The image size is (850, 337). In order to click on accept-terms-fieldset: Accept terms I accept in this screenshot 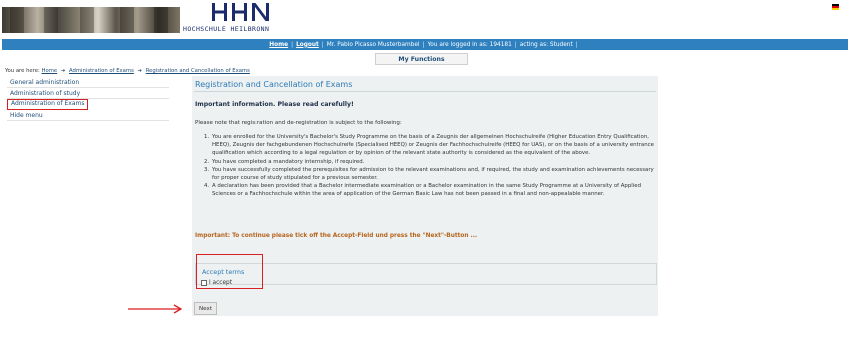, I will do `click(426, 271)`.